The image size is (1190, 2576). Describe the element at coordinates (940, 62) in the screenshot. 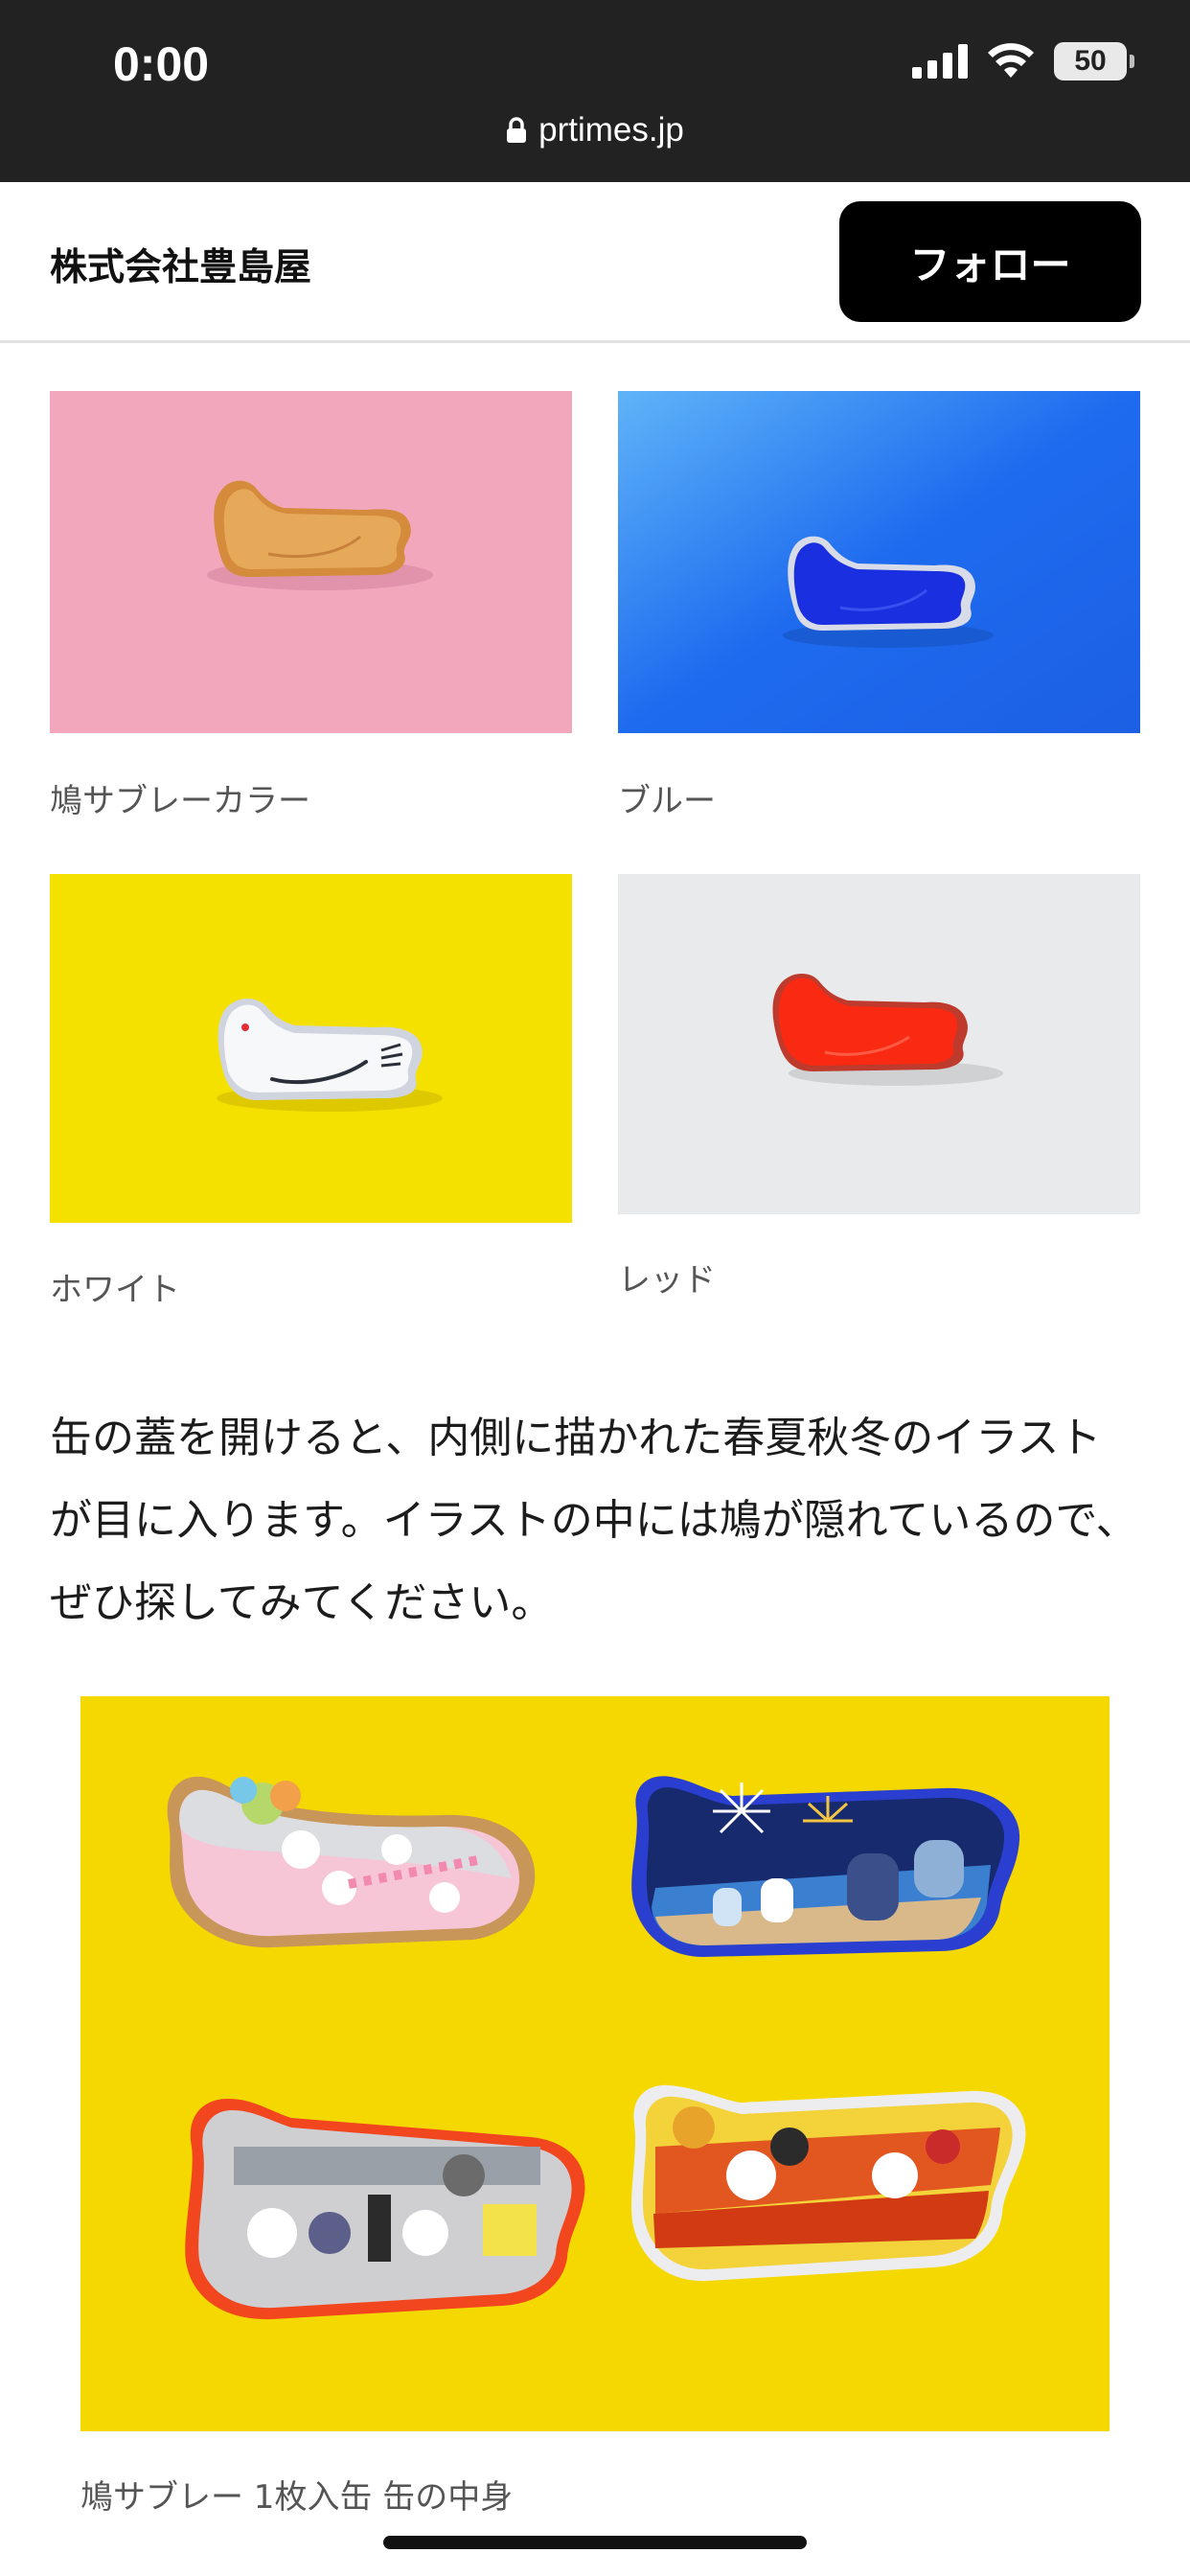

I see `cellular-signal-icon` at that location.